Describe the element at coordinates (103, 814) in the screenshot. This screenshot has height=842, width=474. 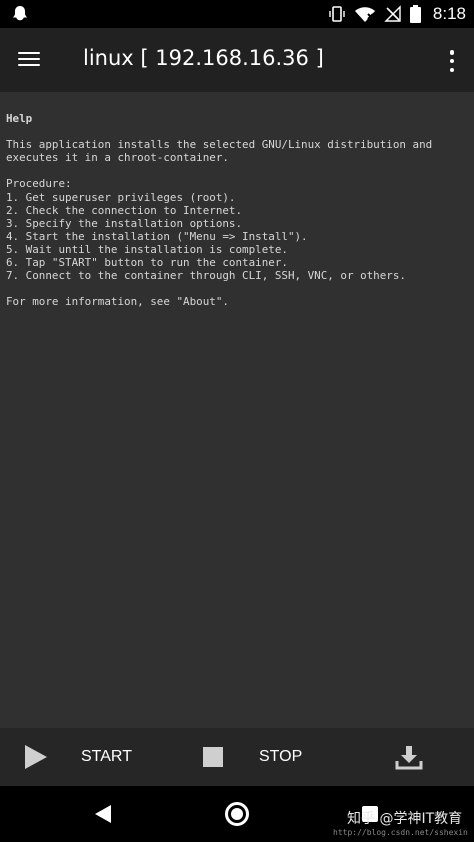
I see `back-icon` at that location.